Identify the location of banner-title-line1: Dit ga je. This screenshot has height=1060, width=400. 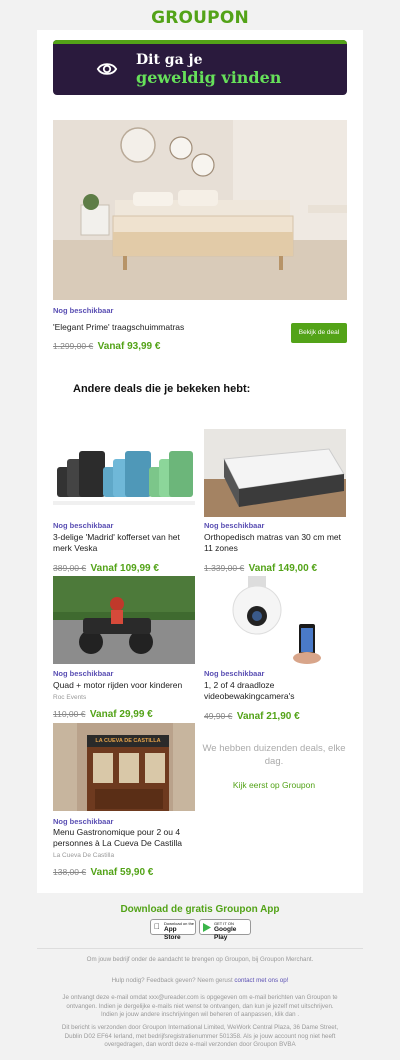
(169, 60).